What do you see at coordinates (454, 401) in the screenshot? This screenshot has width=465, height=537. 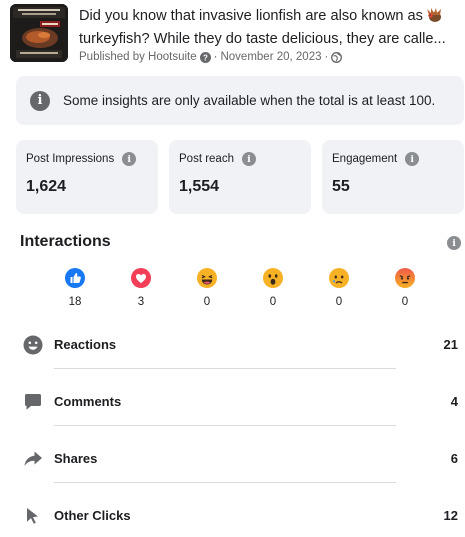 I see `metric-value: 4` at bounding box center [454, 401].